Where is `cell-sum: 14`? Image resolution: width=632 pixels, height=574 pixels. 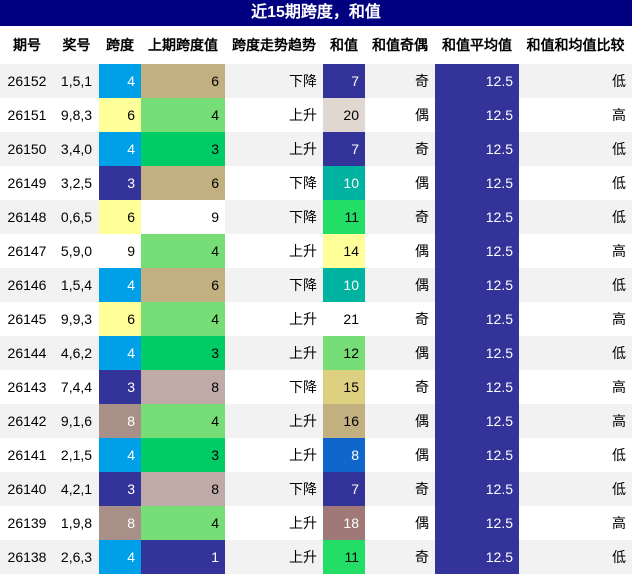 cell-sum: 14 is located at coordinates (344, 251).